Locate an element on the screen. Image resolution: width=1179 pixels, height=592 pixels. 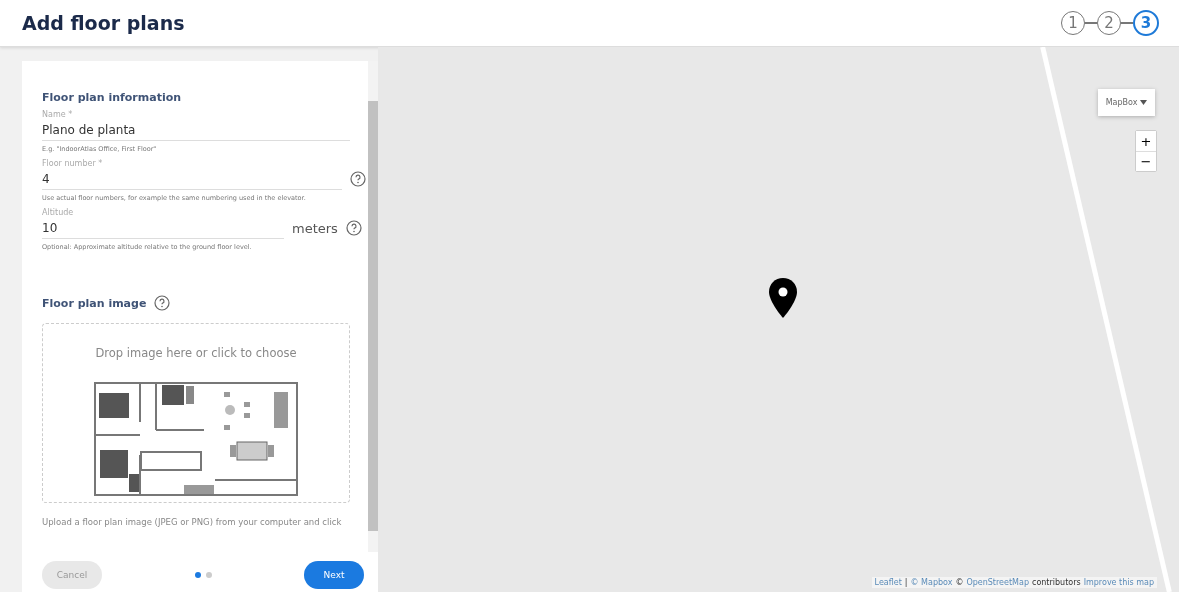
attribution-text: | is located at coordinates (906, 582).